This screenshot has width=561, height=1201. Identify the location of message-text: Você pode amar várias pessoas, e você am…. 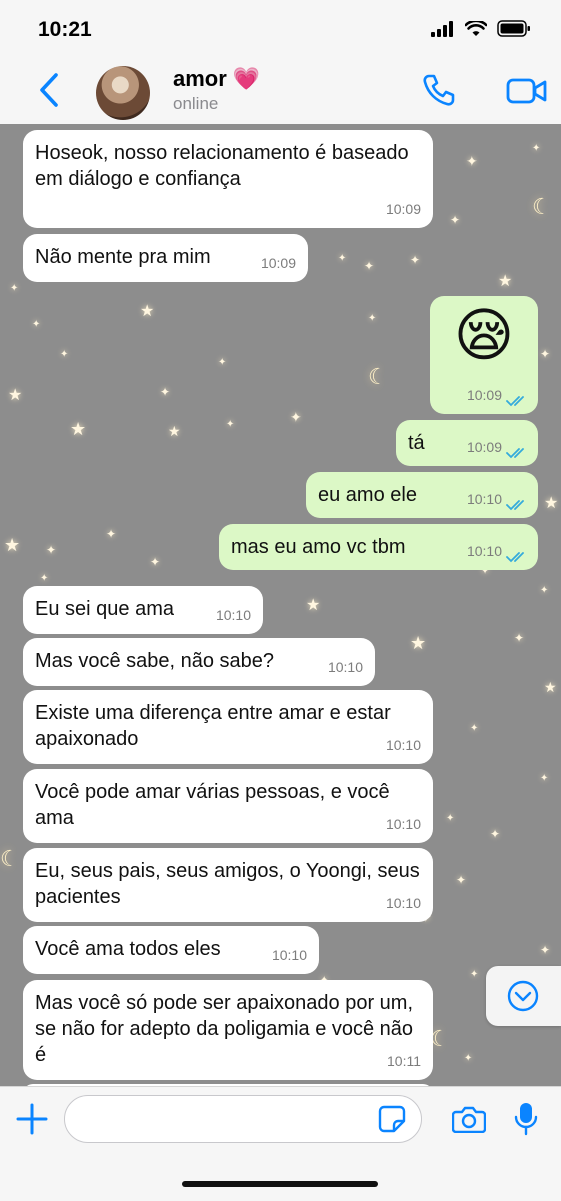
(212, 805).